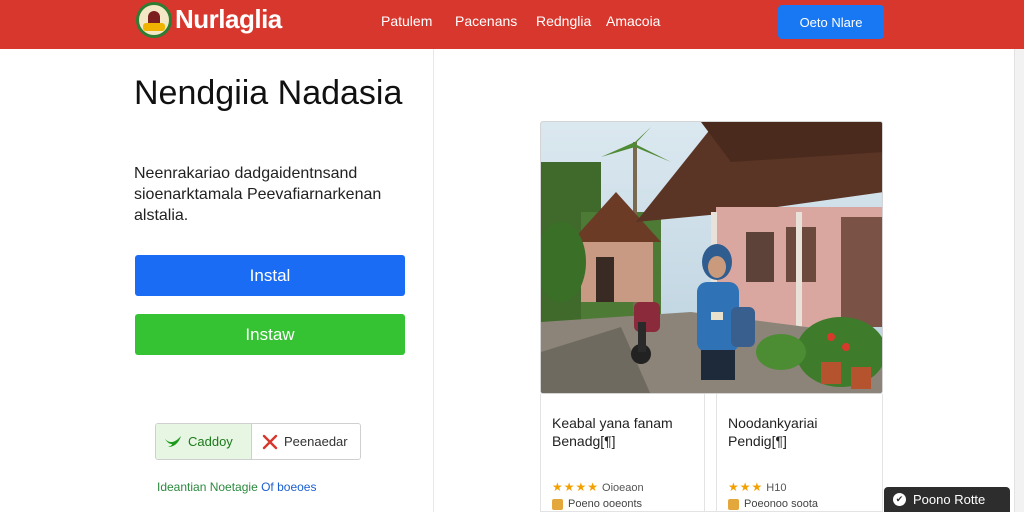 The height and width of the screenshot is (512, 1024). I want to click on card-meta: Poeno ooeonts, so click(597, 504).